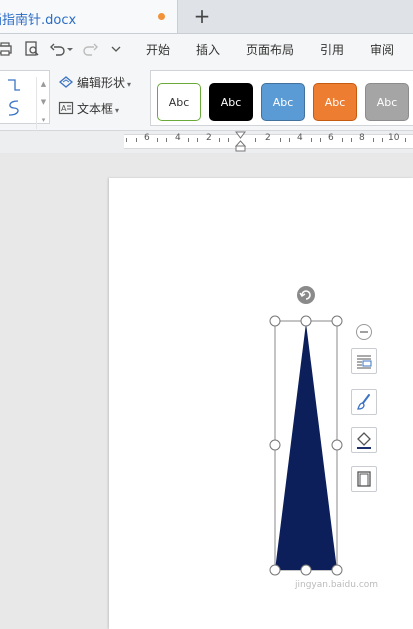 This screenshot has width=413, height=629. I want to click on shape-style-5: Abc, so click(387, 102).